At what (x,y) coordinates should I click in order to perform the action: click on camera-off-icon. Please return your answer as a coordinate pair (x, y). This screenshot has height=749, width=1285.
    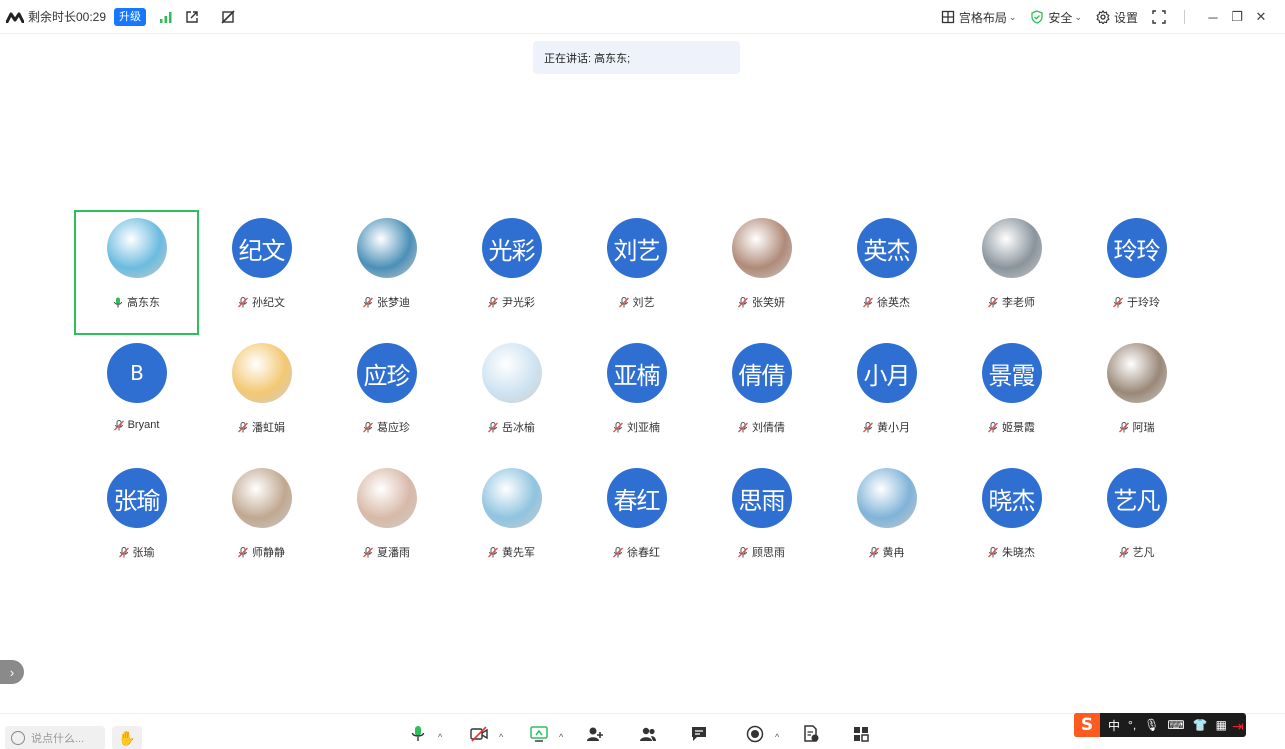
    Looking at the image, I should click on (479, 734).